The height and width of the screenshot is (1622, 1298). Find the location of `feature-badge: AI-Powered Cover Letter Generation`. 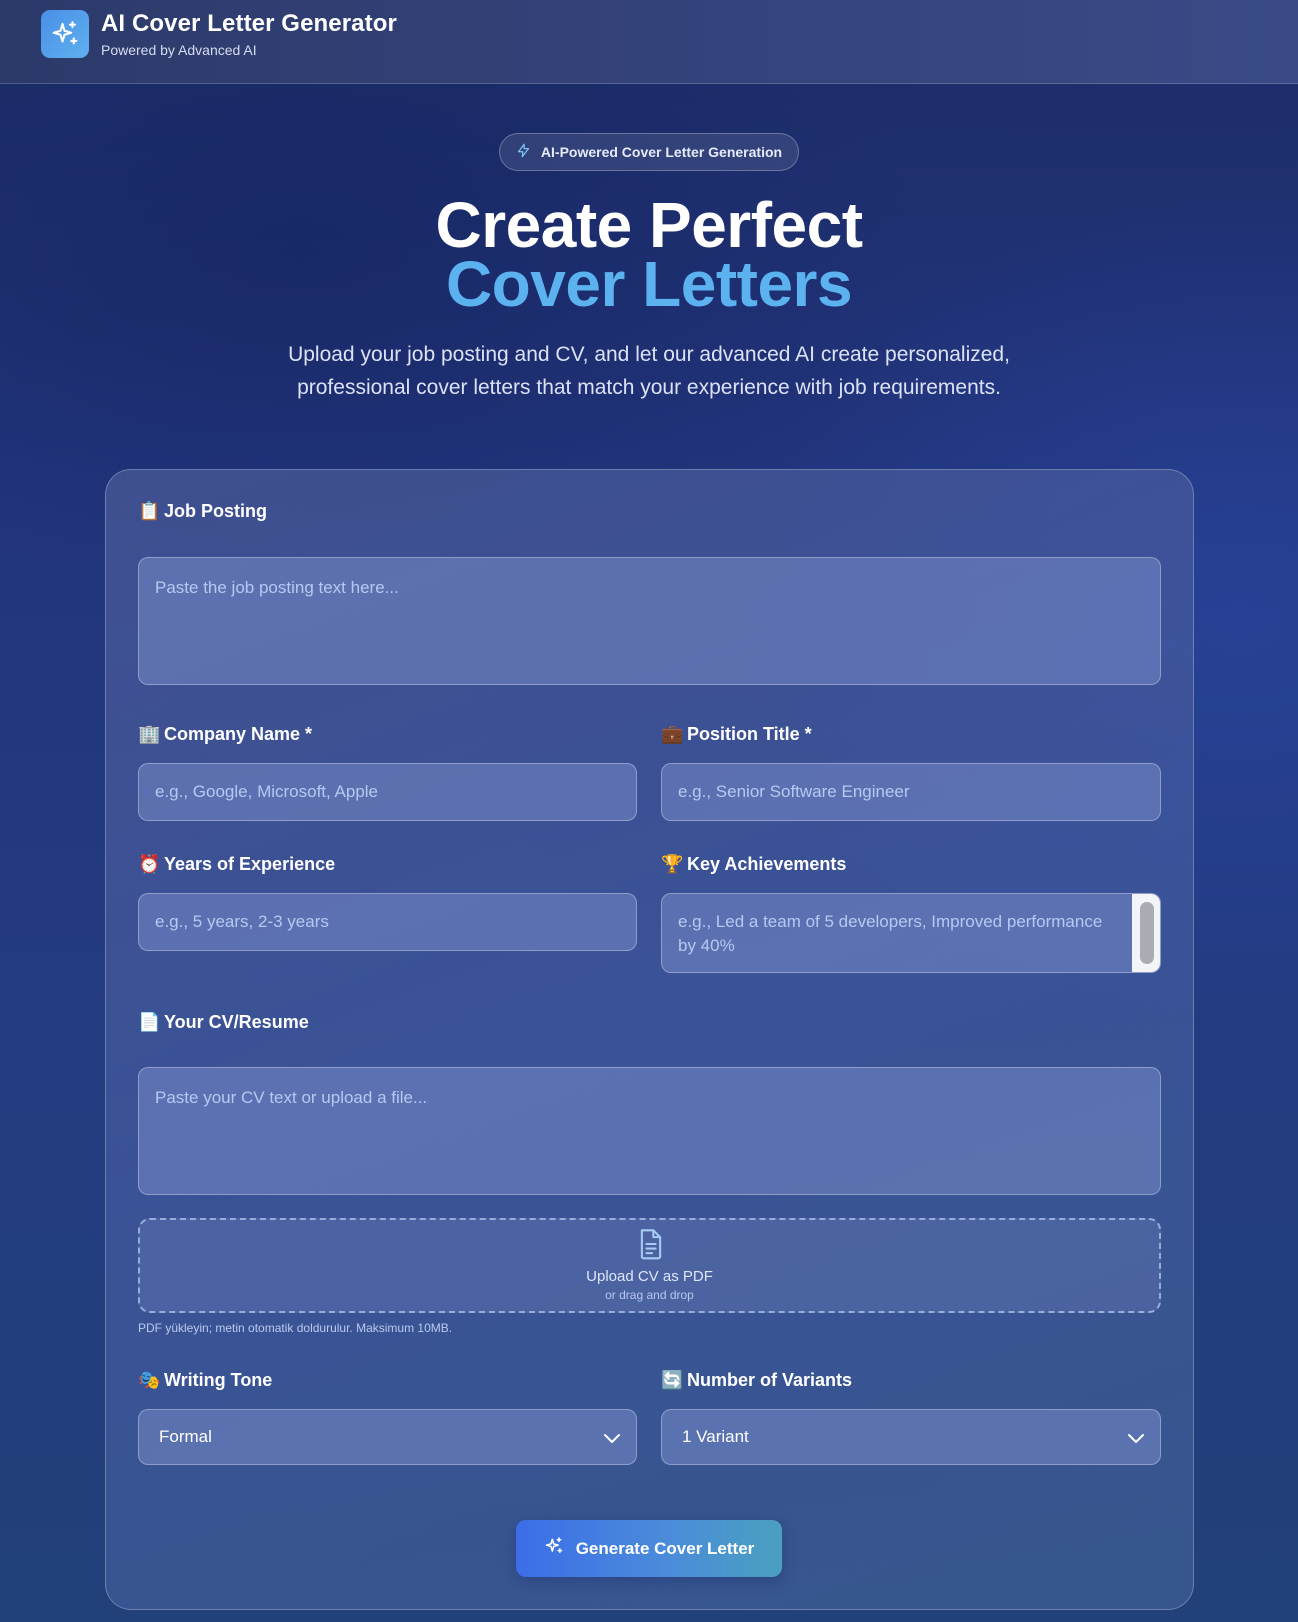

feature-badge: AI-Powered Cover Letter Generation is located at coordinates (649, 152).